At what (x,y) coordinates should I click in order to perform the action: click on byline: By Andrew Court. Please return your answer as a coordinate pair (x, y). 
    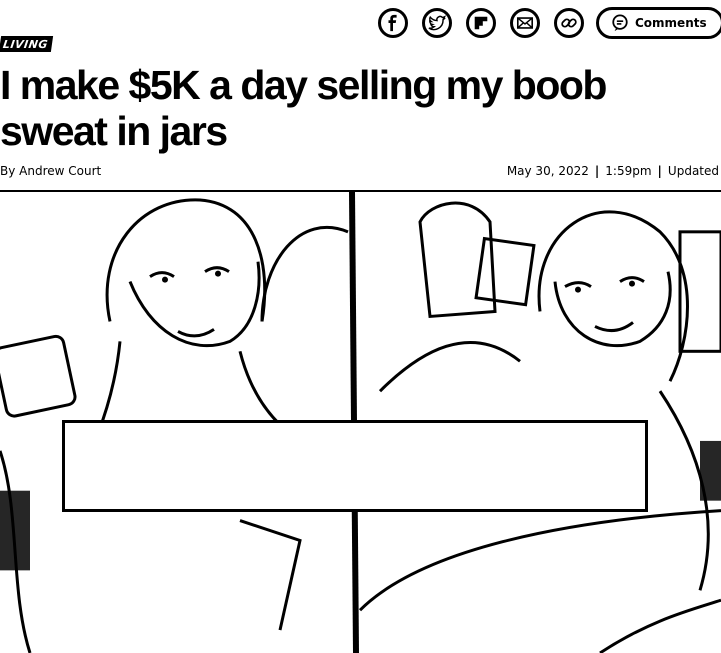
    Looking at the image, I should click on (50, 171).